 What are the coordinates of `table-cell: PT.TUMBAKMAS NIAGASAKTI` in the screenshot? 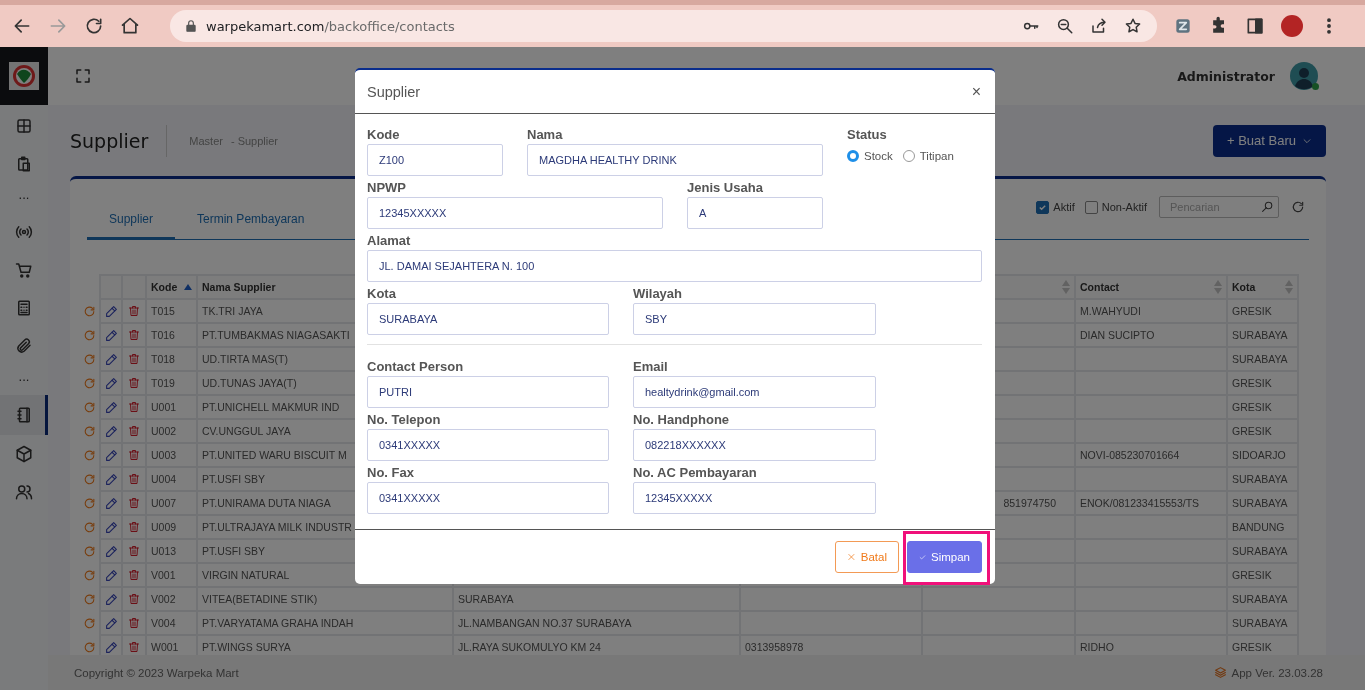 It's located at (276, 335).